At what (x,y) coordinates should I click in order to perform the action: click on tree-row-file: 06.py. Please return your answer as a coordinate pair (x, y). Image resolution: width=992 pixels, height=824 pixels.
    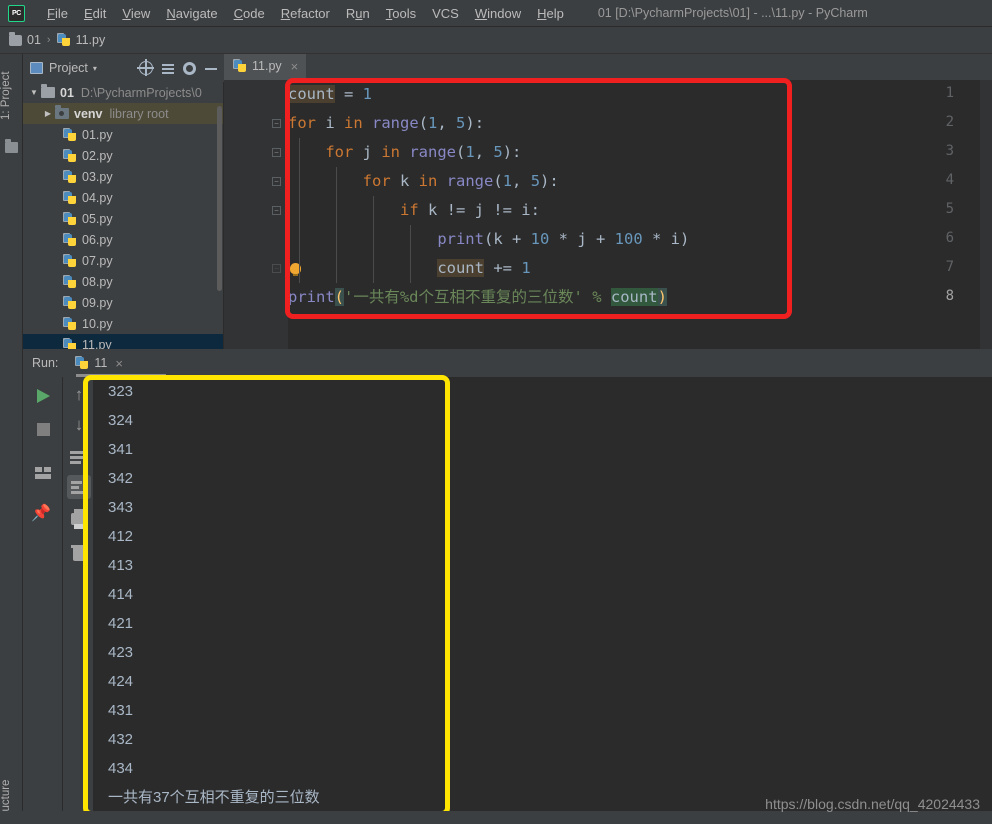
    Looking at the image, I should click on (123, 239).